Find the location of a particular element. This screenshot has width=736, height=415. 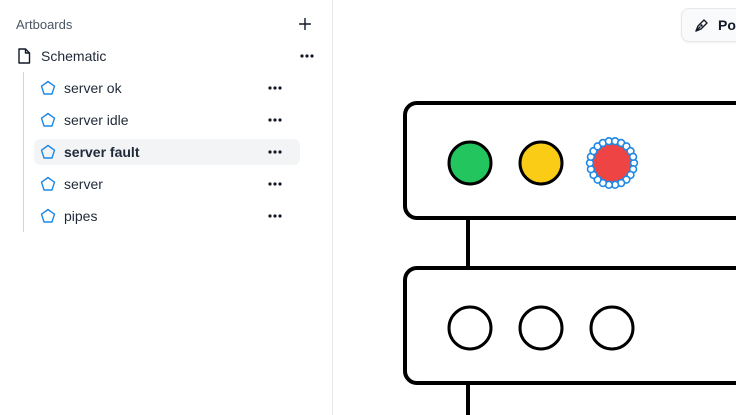

artboard-item: server fault is located at coordinates (167, 152).